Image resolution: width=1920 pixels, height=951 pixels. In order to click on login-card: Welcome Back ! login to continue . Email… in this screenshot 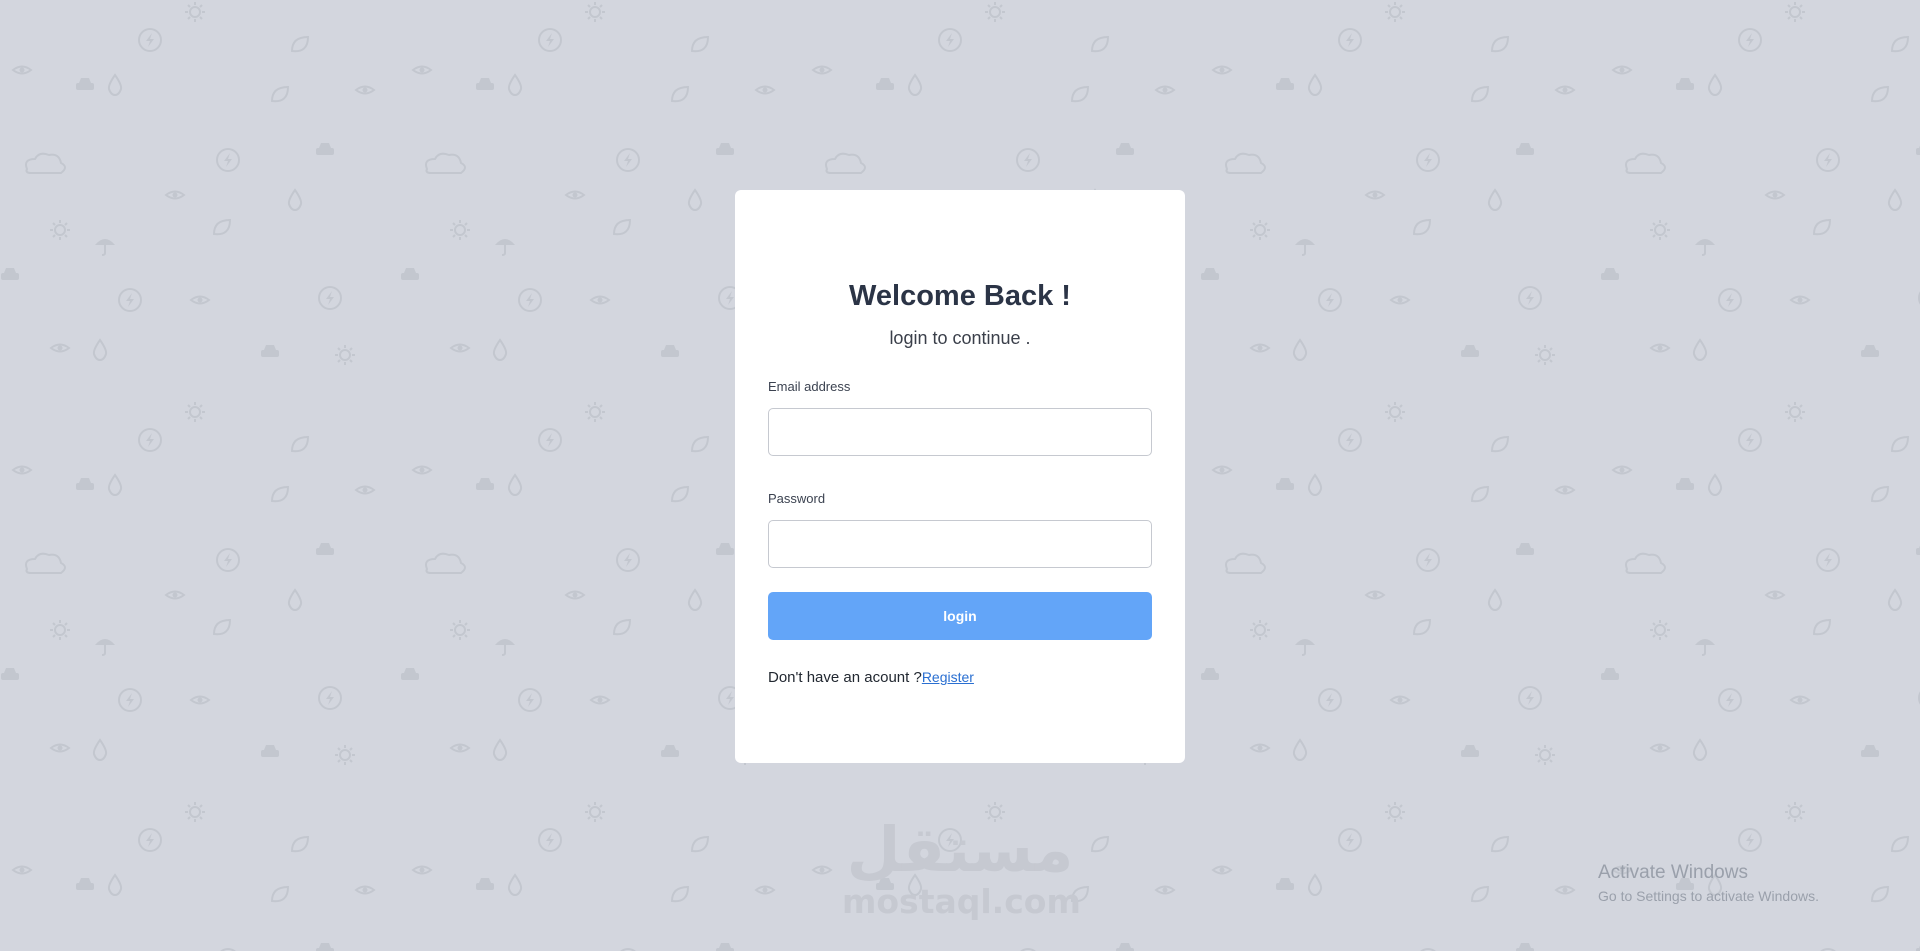, I will do `click(960, 476)`.